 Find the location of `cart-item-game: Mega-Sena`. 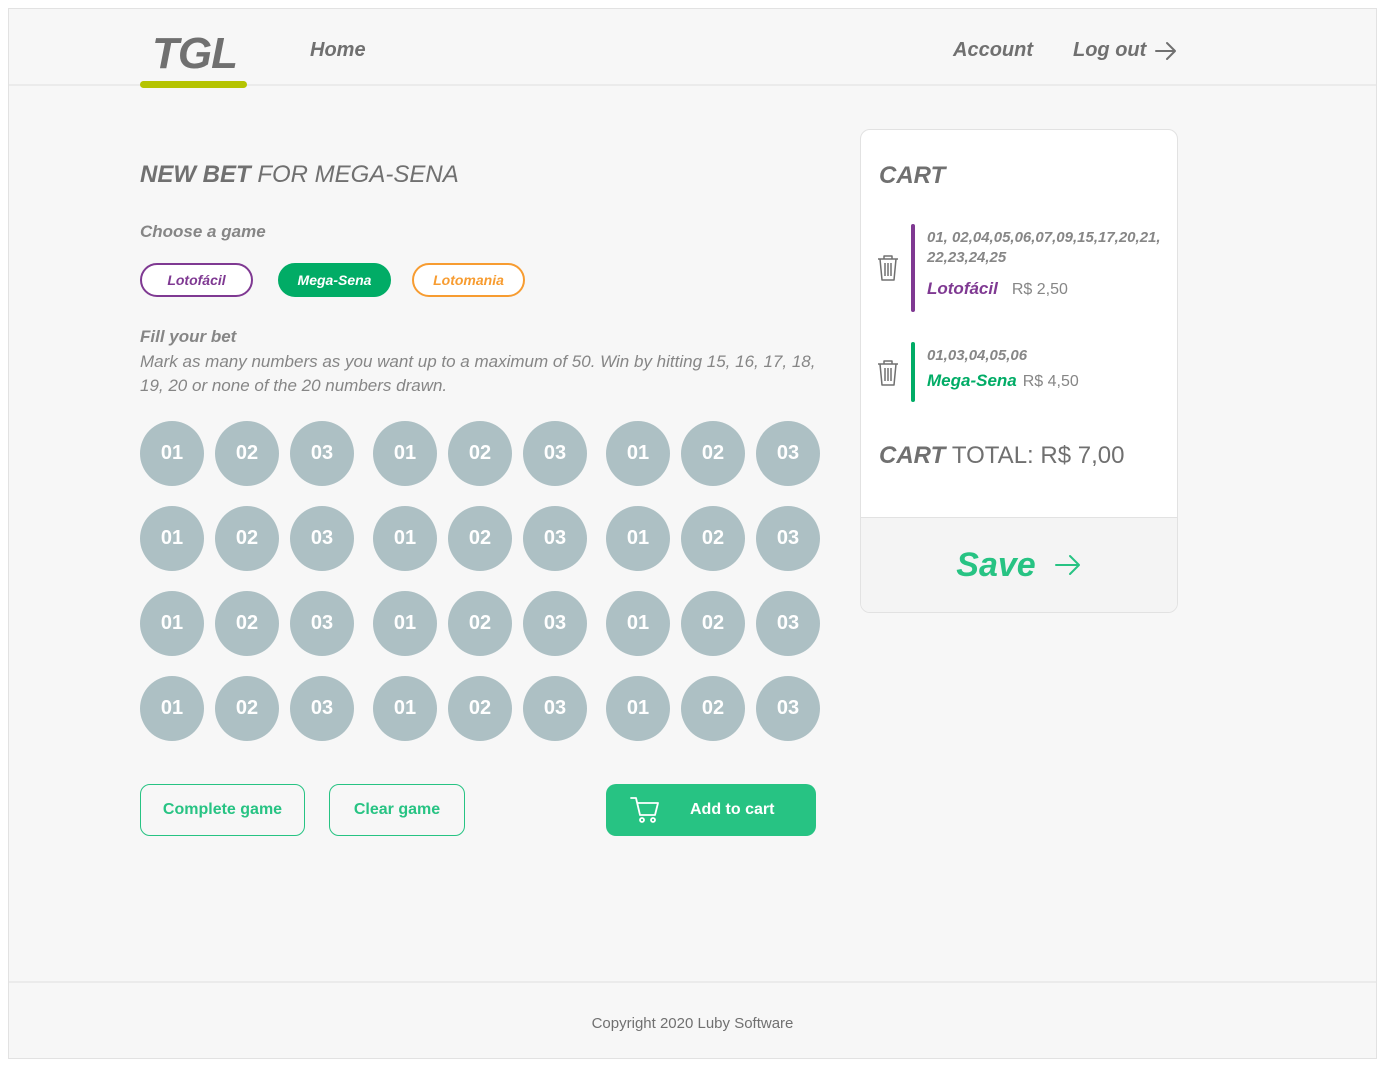

cart-item-game: Mega-Sena is located at coordinates (972, 380).